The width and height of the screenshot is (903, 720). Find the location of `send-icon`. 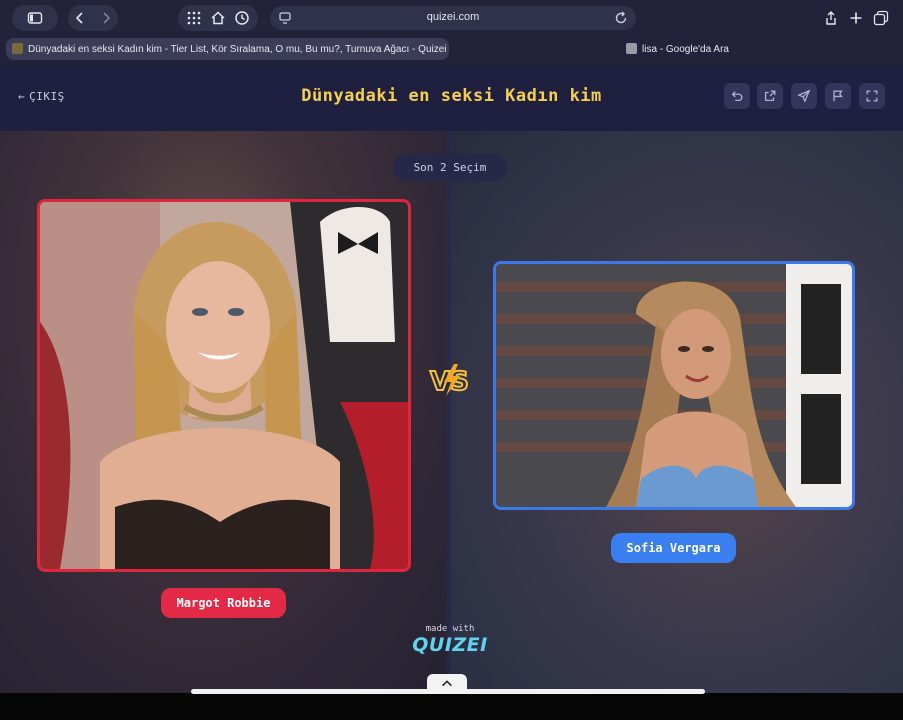

send-icon is located at coordinates (804, 96).